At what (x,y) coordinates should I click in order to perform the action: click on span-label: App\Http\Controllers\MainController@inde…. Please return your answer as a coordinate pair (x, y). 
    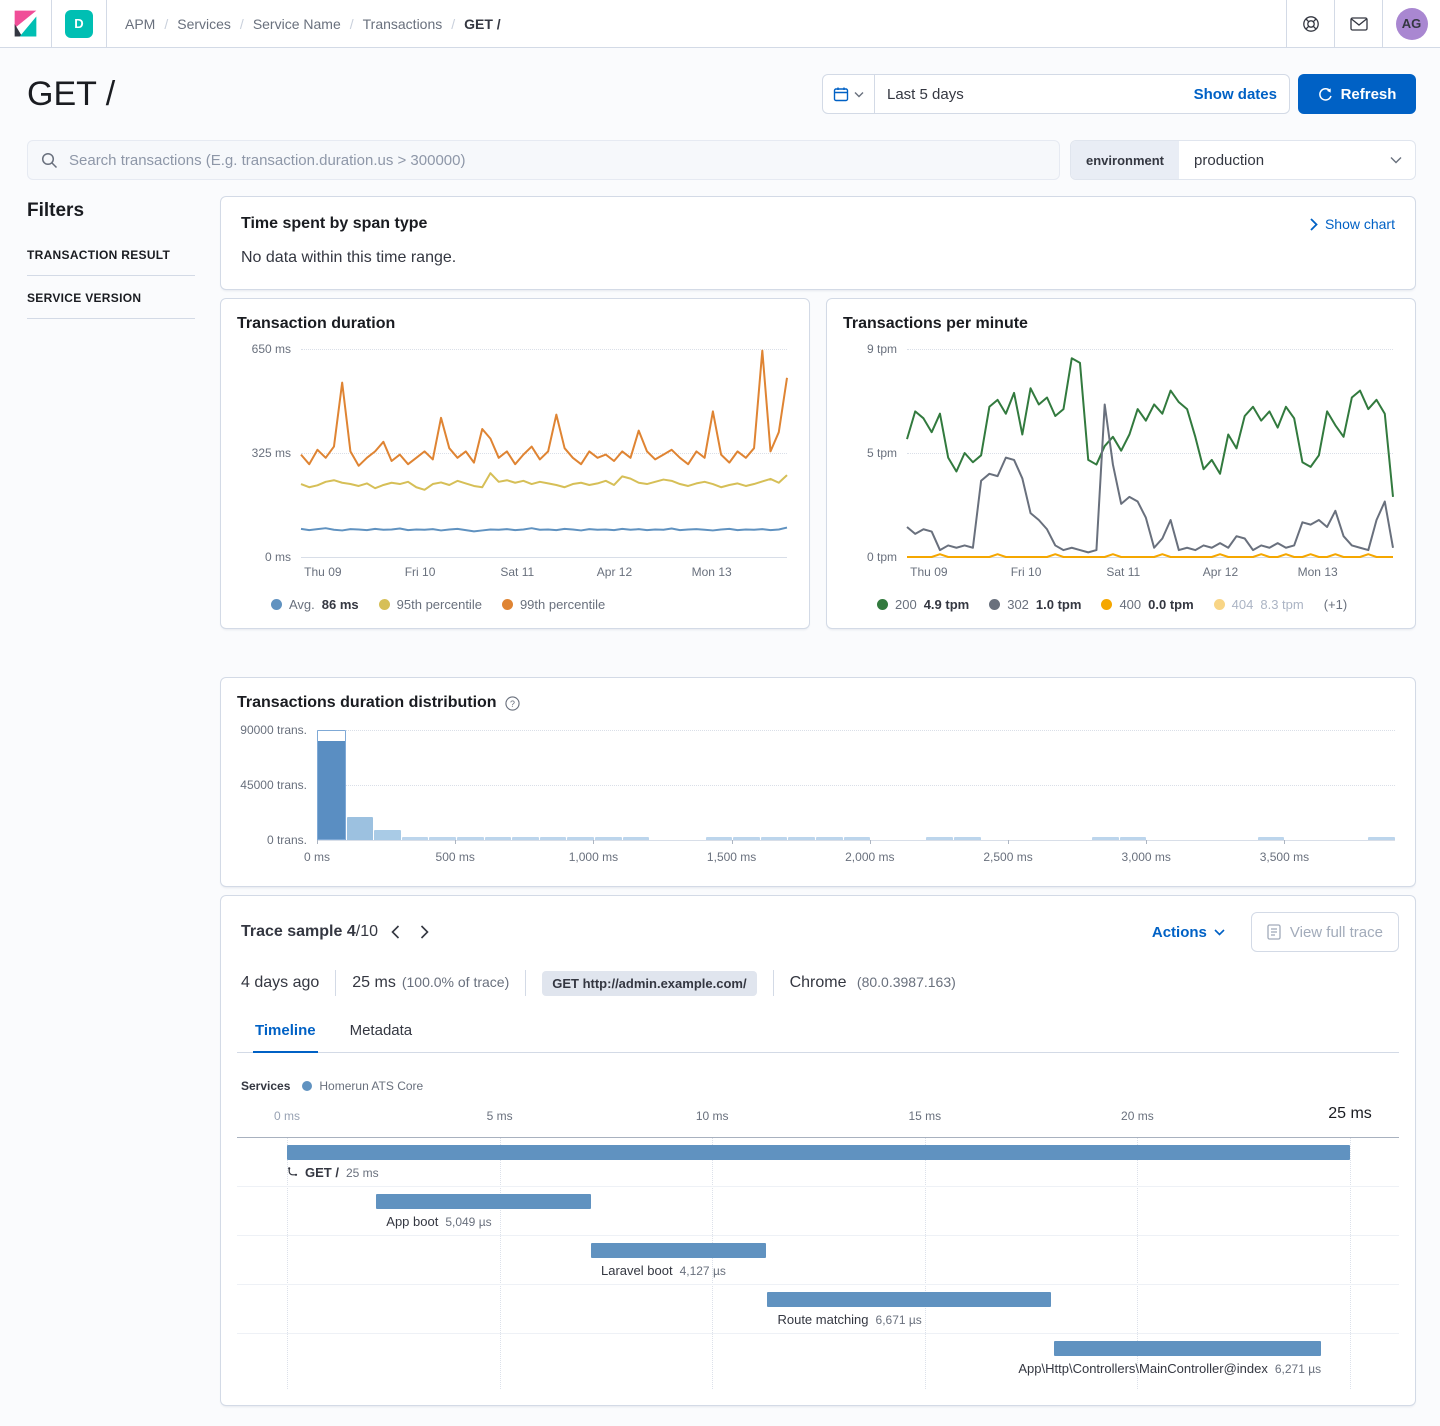
    Looking at the image, I should click on (1169, 1368).